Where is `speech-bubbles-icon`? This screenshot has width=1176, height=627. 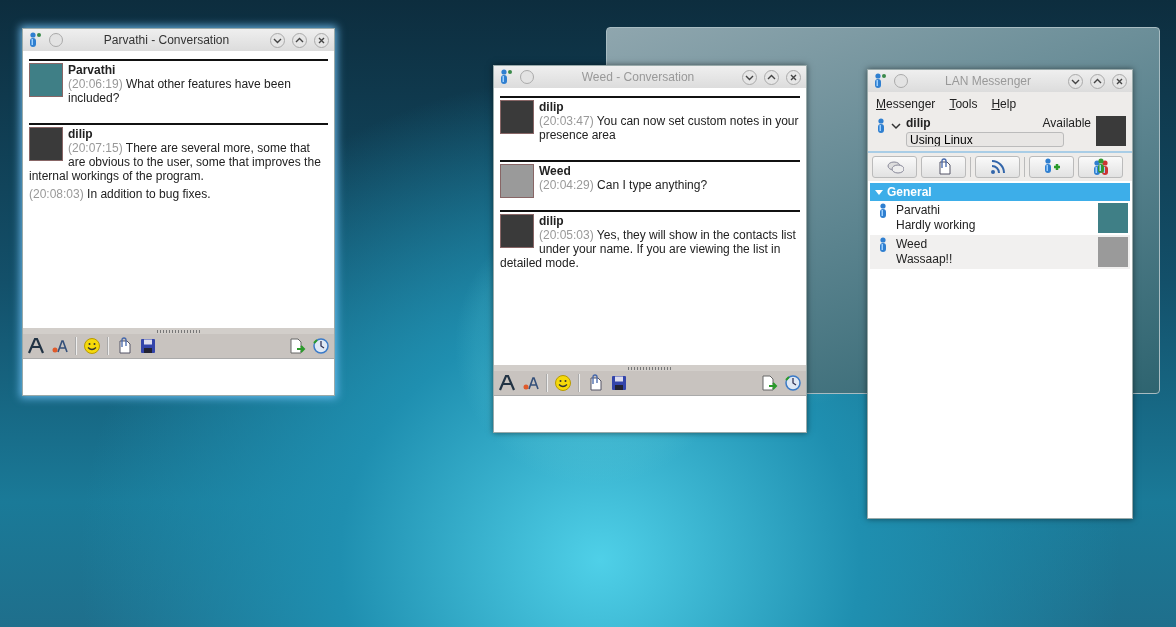
speech-bubbles-icon is located at coordinates (894, 167).